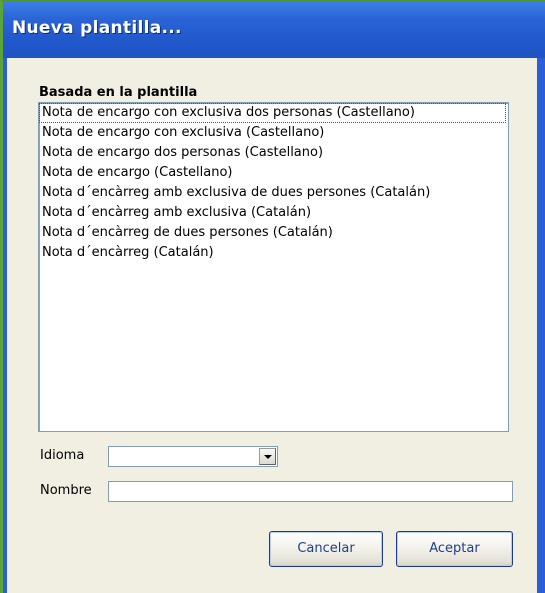  What do you see at coordinates (193, 456) in the screenshot?
I see `idioma-select` at bounding box center [193, 456].